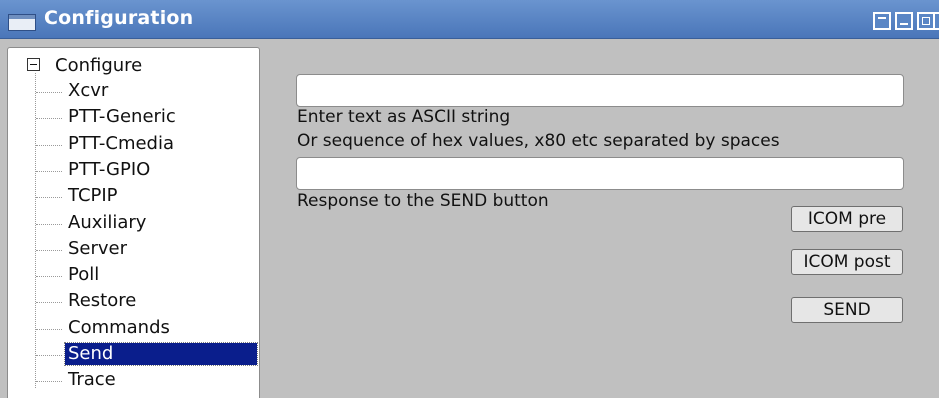  I want to click on tree-item-poll: Poll, so click(134, 276).